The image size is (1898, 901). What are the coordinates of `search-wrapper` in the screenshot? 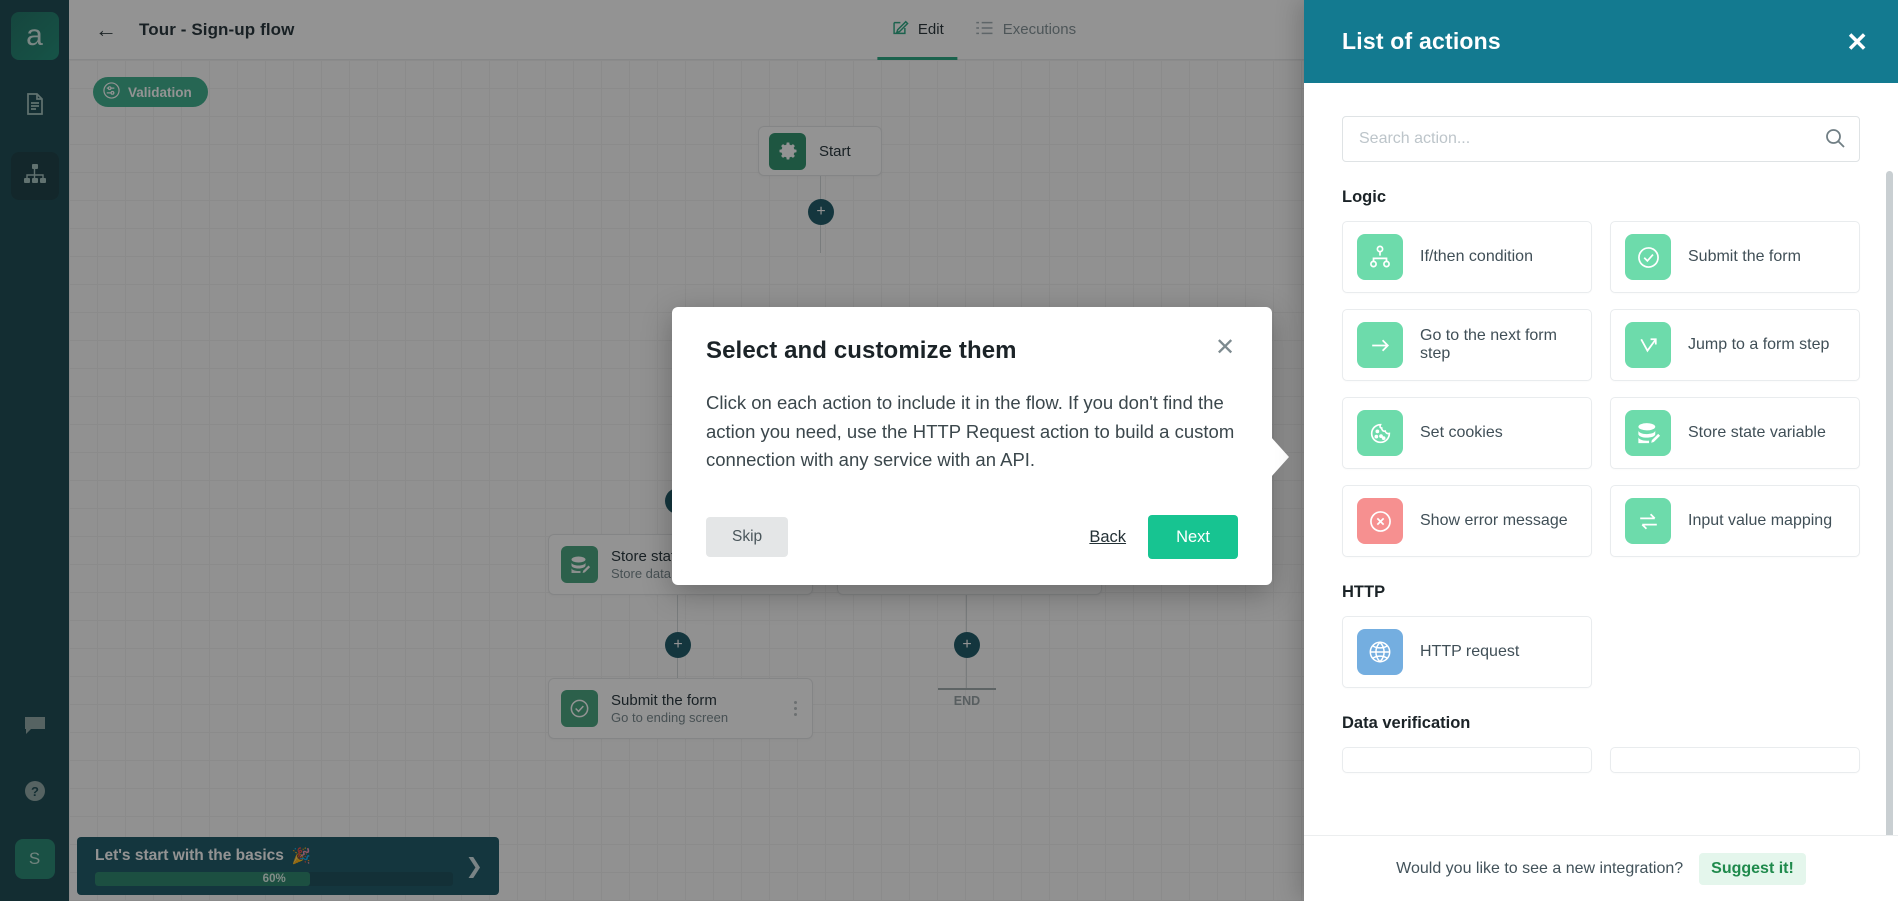 It's located at (1601, 139).